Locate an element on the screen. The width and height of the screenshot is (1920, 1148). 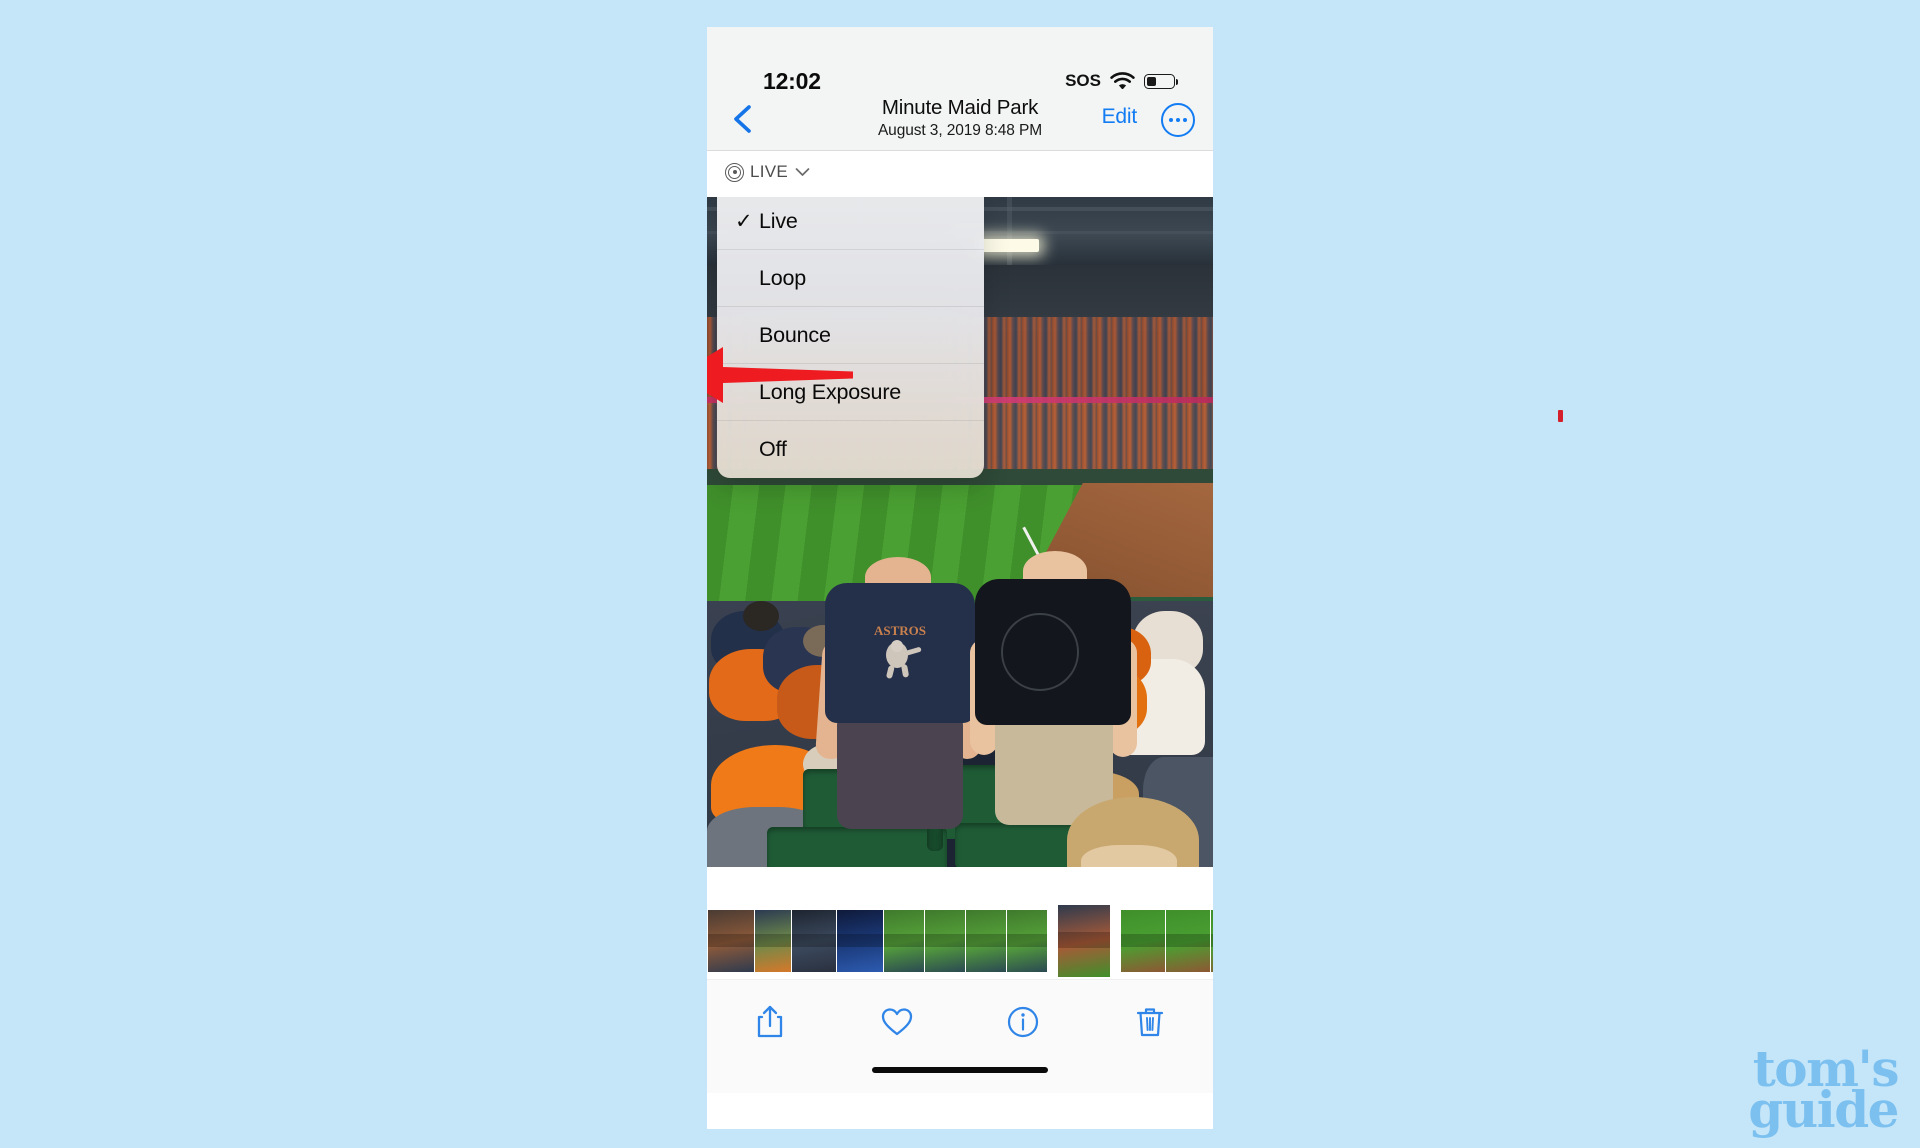
photo-filmstrip is located at coordinates (960, 941).